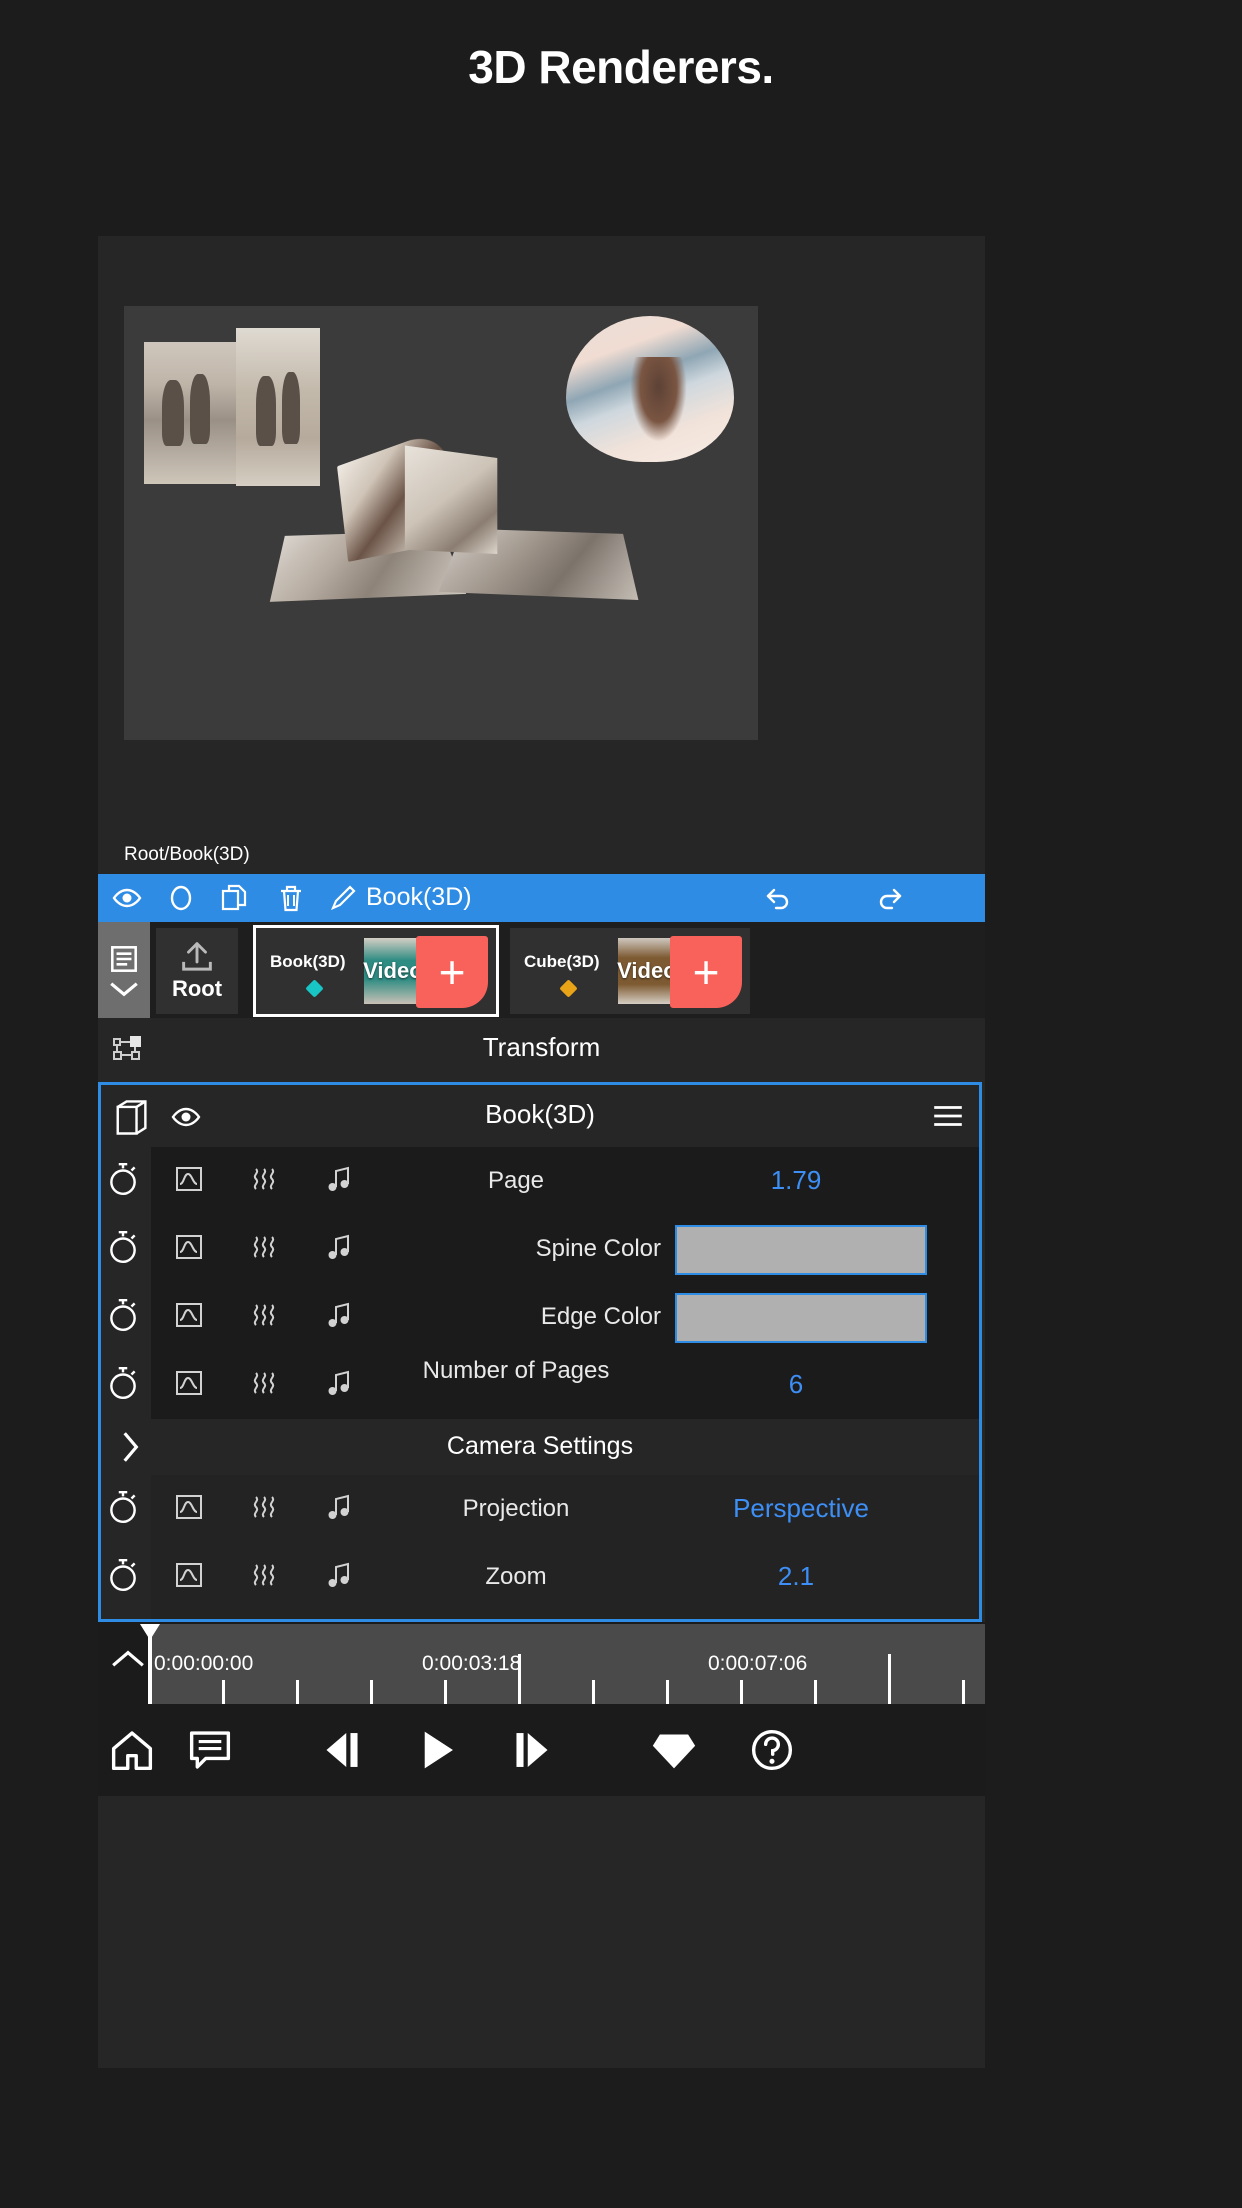 The height and width of the screenshot is (2208, 1242). Describe the element at coordinates (796, 1384) in the screenshot. I see `property-value: 6` at that location.